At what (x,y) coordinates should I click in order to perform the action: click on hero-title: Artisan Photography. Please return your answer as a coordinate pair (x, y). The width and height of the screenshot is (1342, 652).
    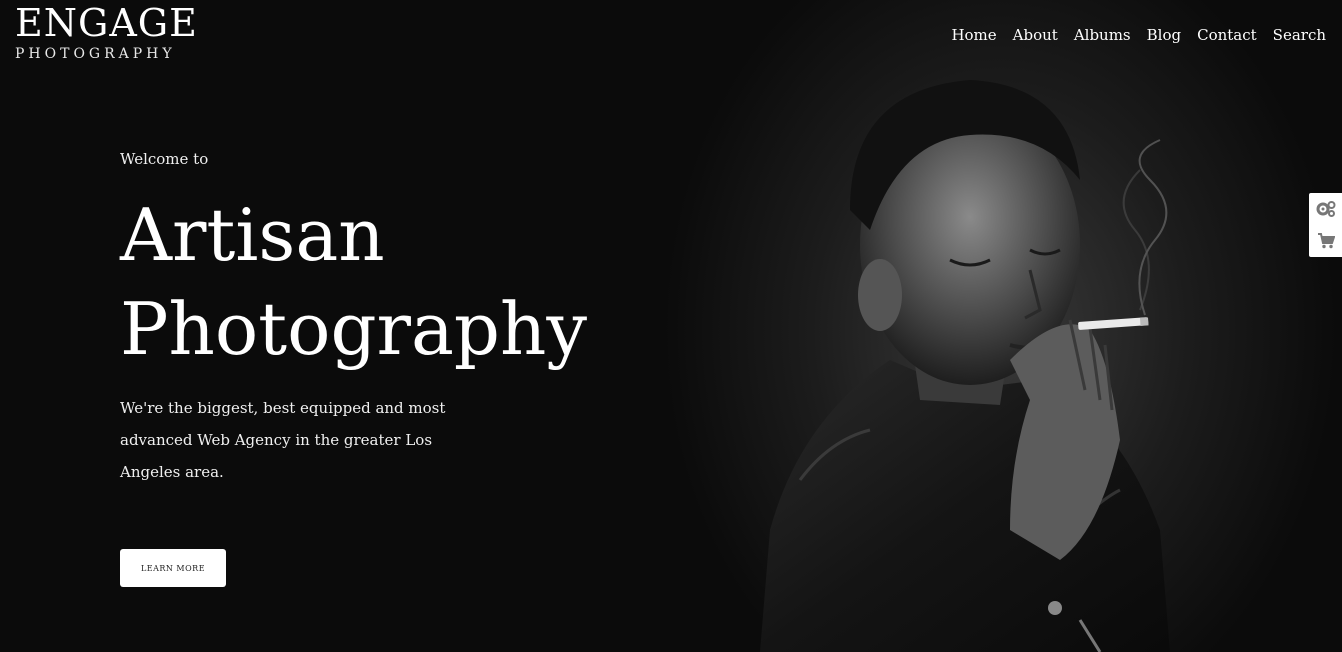
    Looking at the image, I should click on (380, 282).